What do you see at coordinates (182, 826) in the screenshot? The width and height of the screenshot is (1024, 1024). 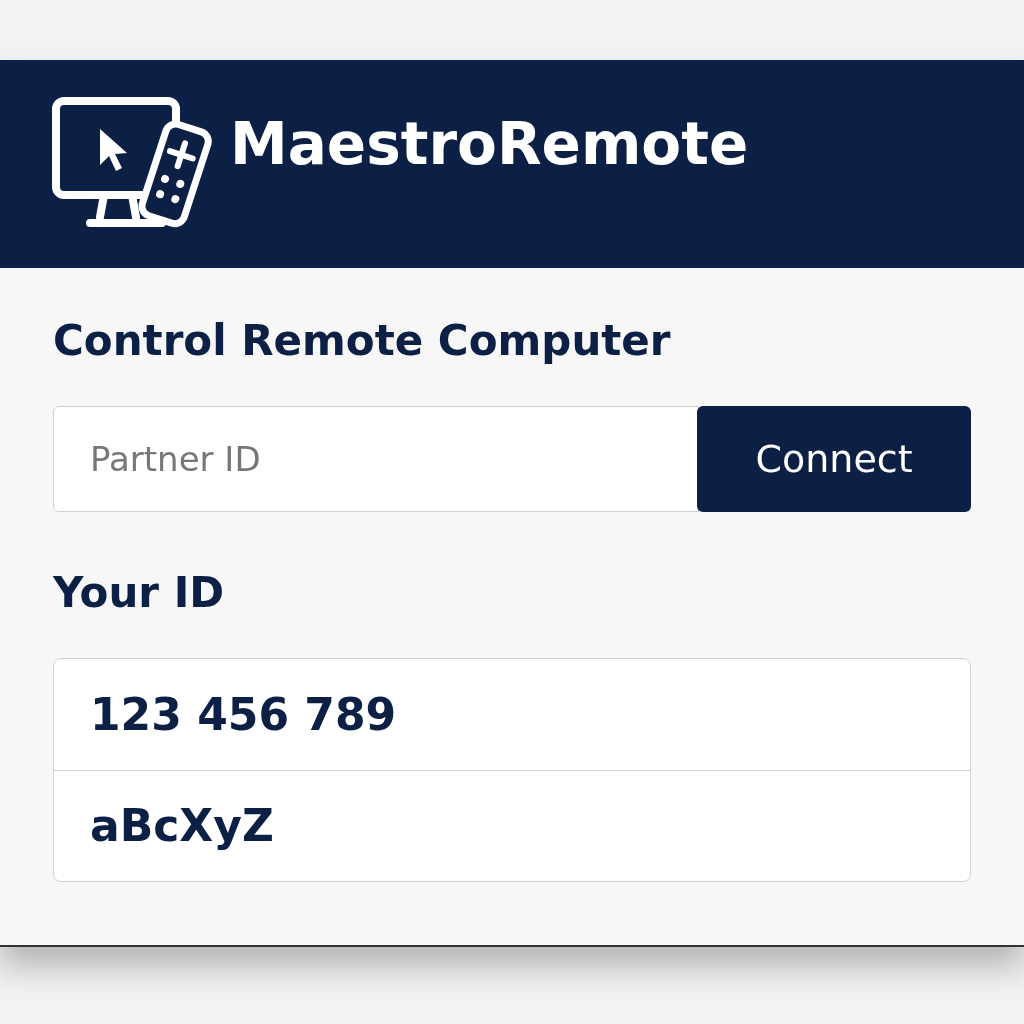 I see `id-value: aBcXyZ` at bounding box center [182, 826].